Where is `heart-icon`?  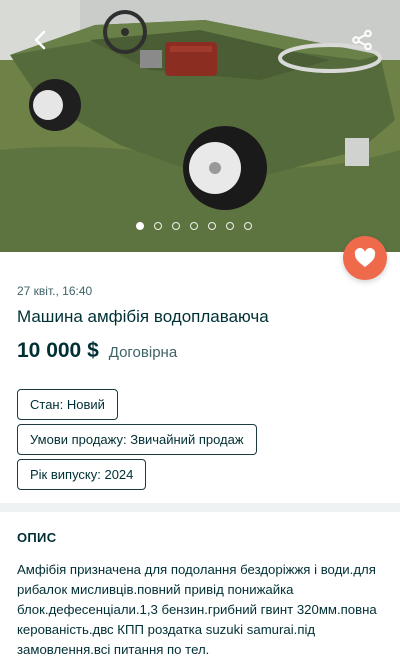
heart-icon is located at coordinates (365, 258).